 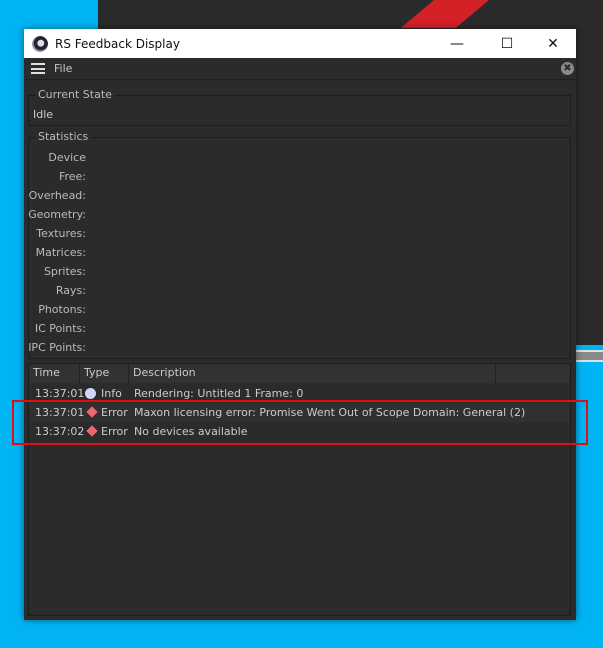 What do you see at coordinates (90, 393) in the screenshot?
I see `info-icon` at bounding box center [90, 393].